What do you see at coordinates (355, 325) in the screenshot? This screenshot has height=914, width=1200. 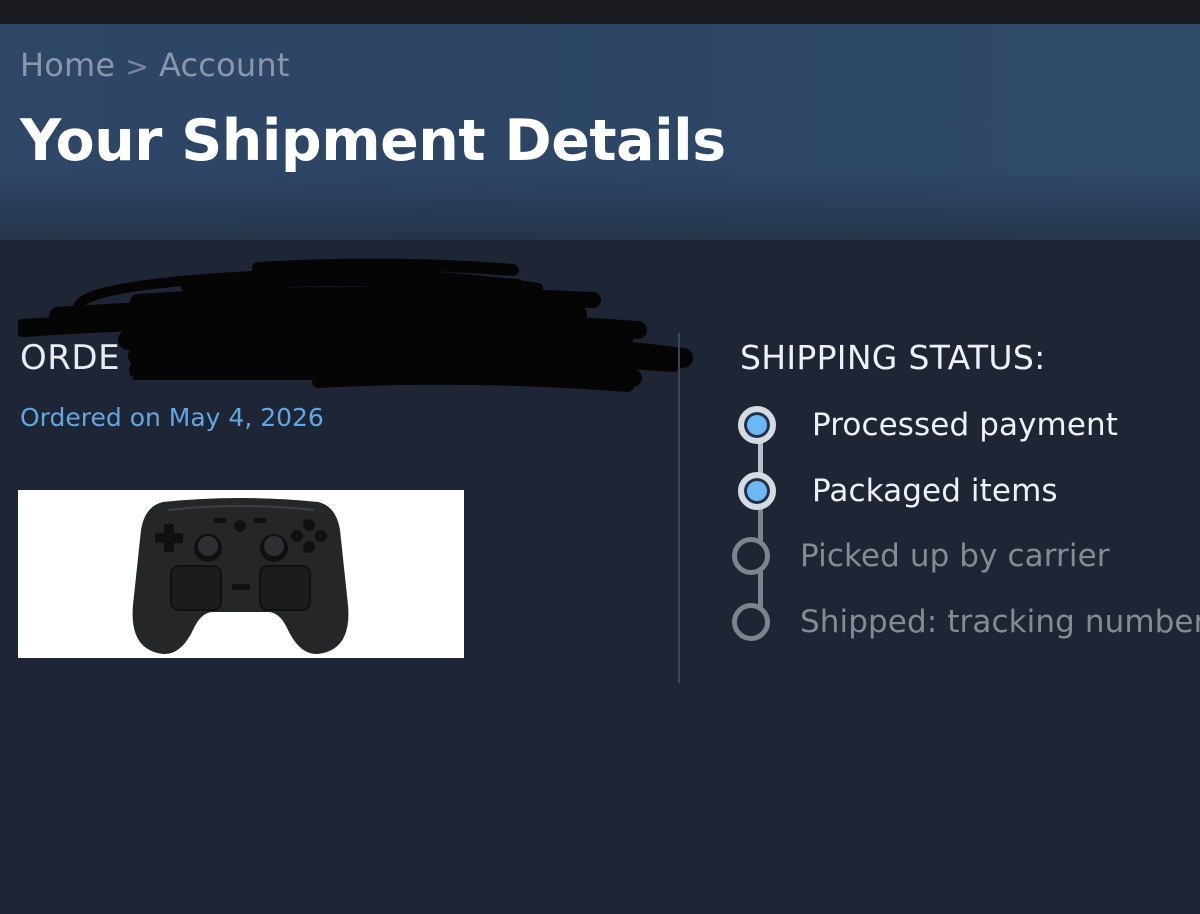 I see `redaction-scribble` at bounding box center [355, 325].